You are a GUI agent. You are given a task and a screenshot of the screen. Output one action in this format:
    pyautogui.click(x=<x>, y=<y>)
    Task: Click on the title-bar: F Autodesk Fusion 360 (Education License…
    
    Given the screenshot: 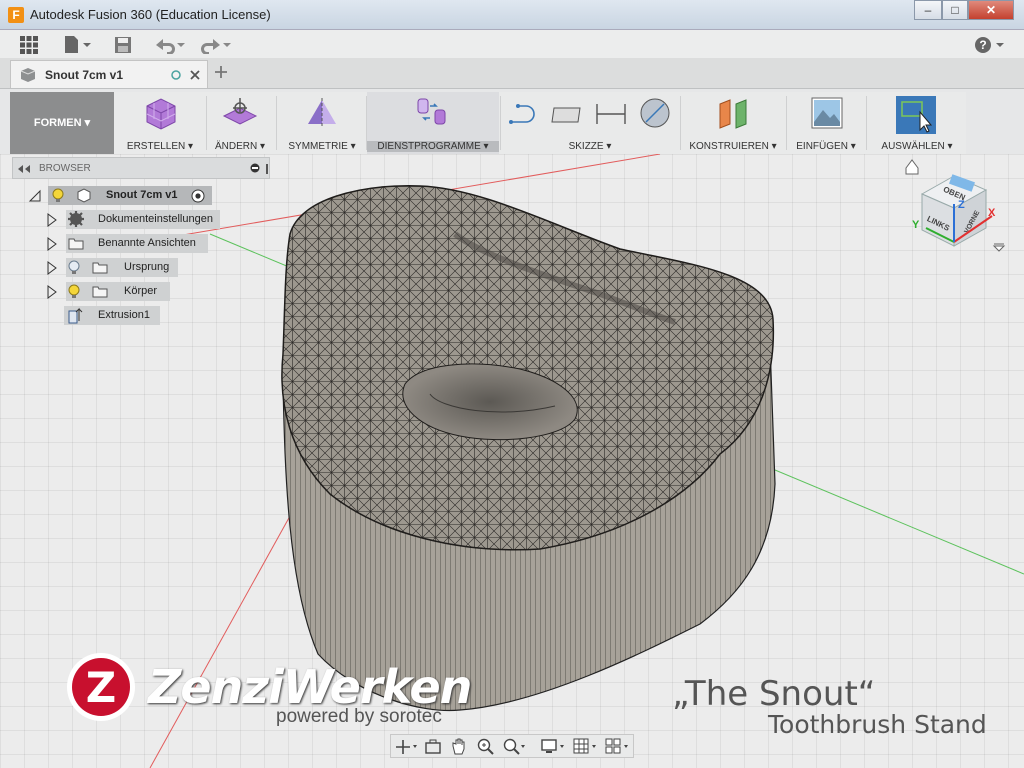 What is the action you would take?
    pyautogui.click(x=512, y=15)
    